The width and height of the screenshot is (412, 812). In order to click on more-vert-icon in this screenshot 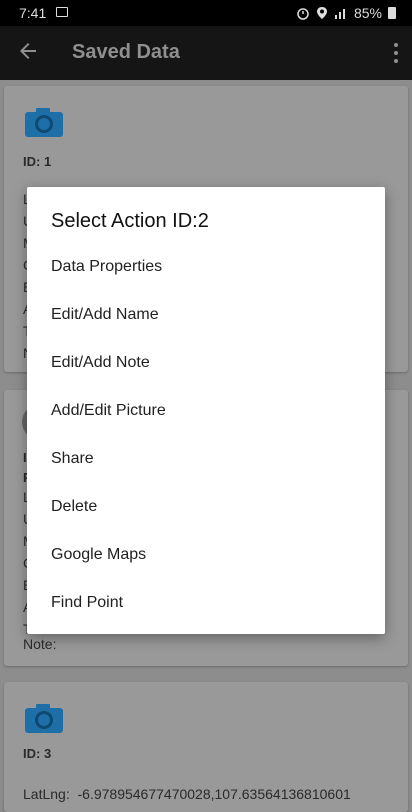, I will do `click(396, 53)`.